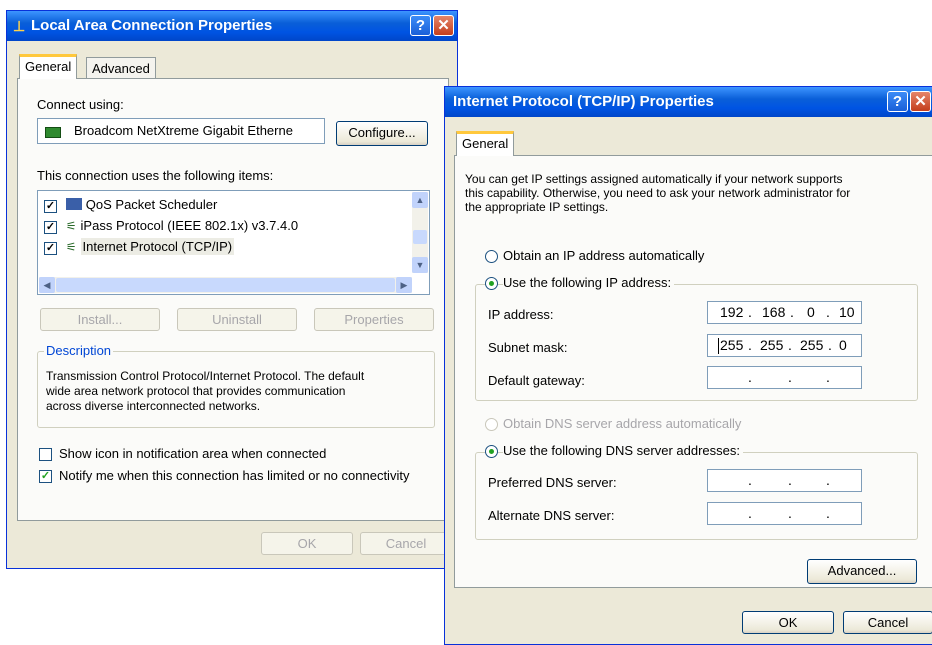  I want to click on scroll-thumb, so click(420, 237).